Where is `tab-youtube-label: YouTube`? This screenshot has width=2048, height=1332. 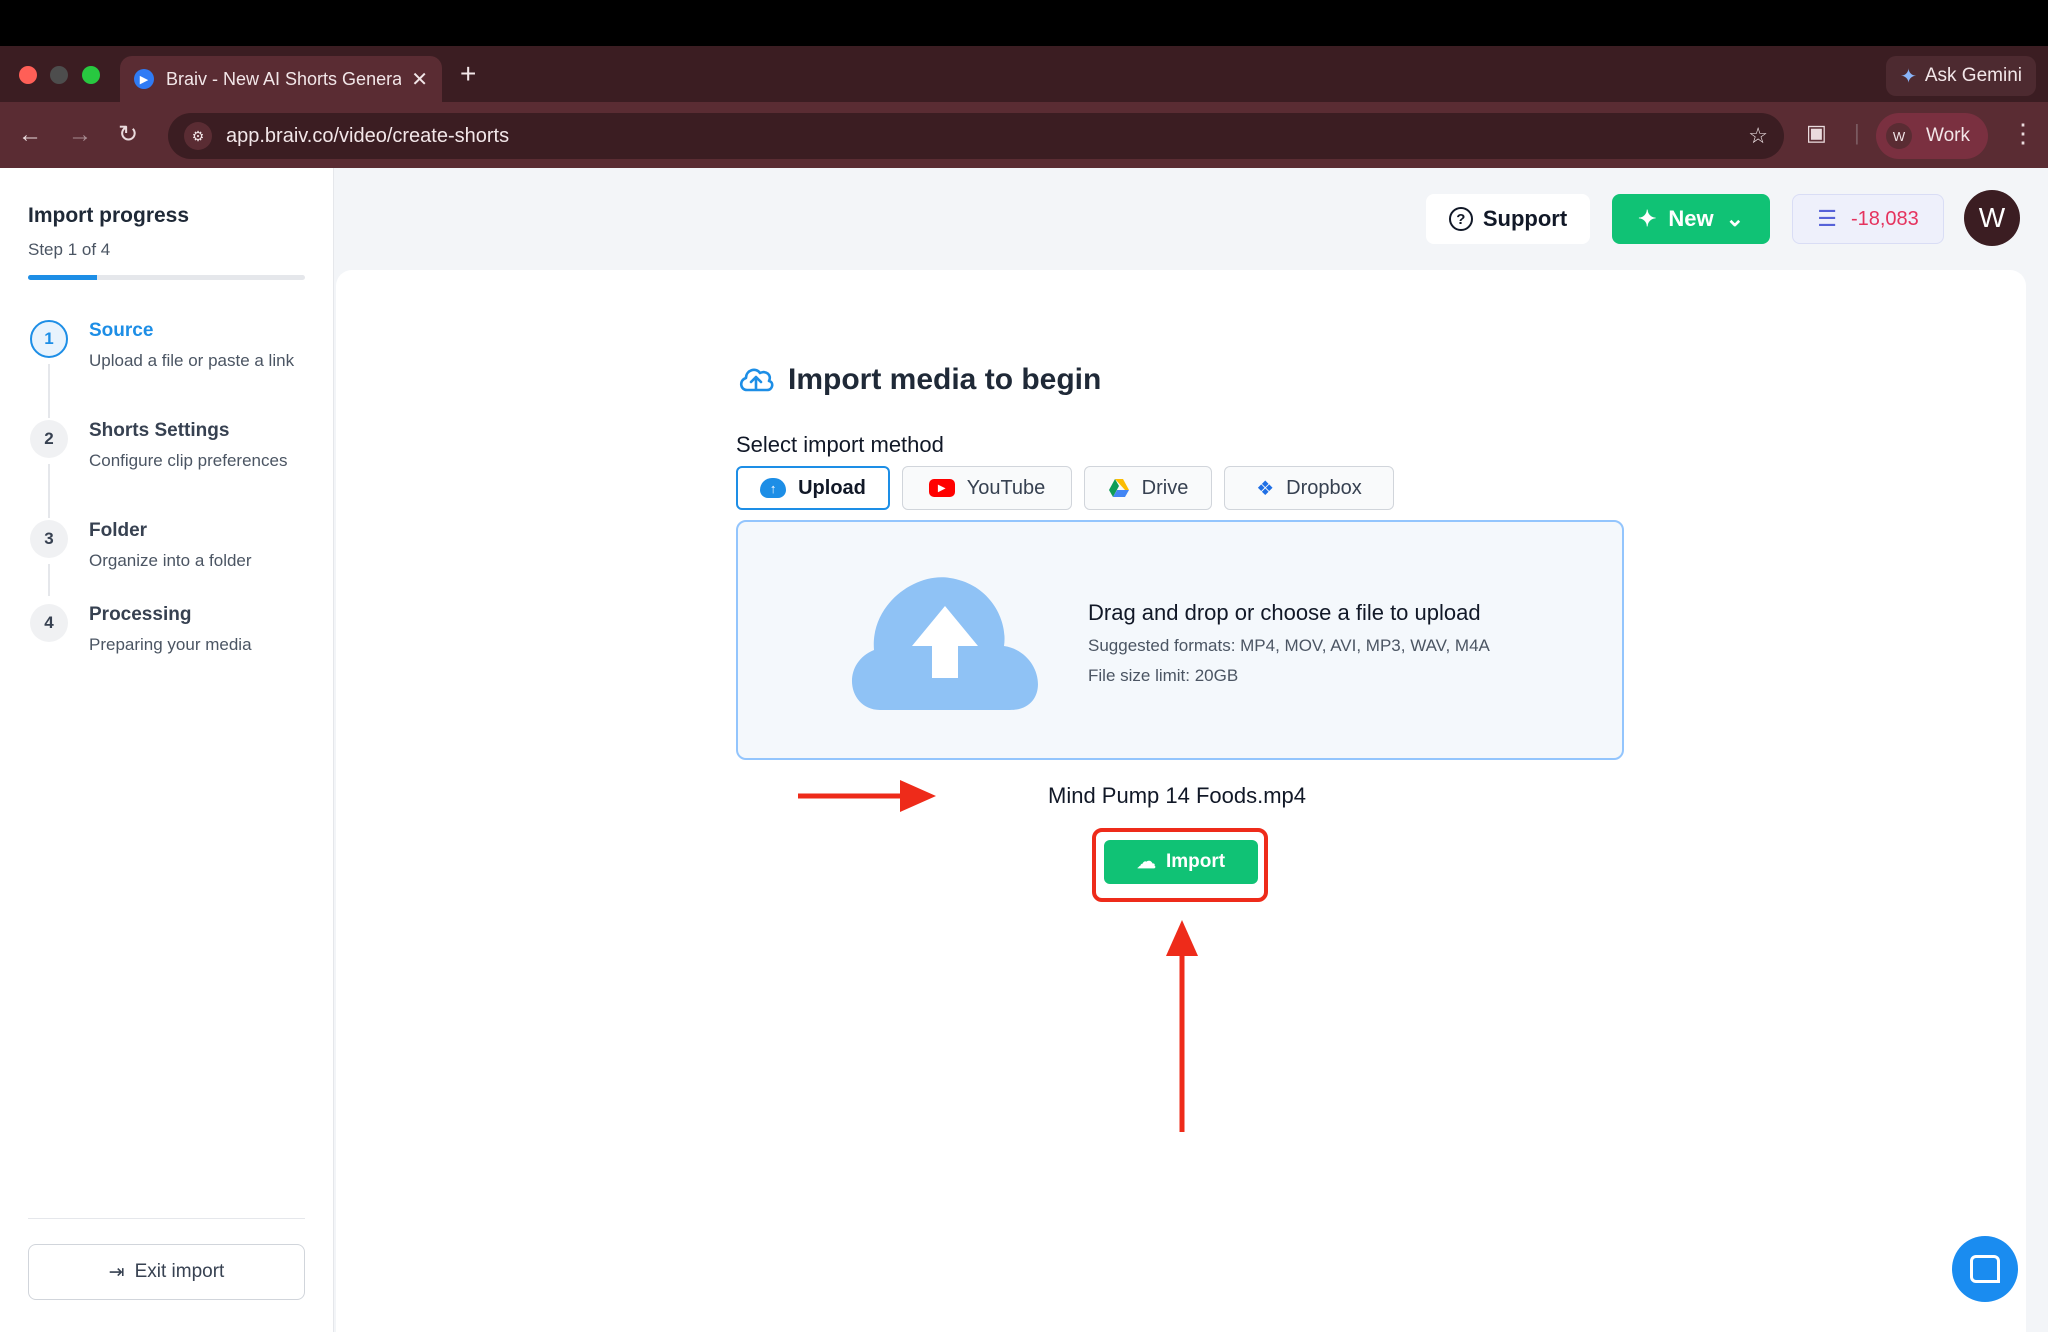 tab-youtube-label: YouTube is located at coordinates (1006, 487).